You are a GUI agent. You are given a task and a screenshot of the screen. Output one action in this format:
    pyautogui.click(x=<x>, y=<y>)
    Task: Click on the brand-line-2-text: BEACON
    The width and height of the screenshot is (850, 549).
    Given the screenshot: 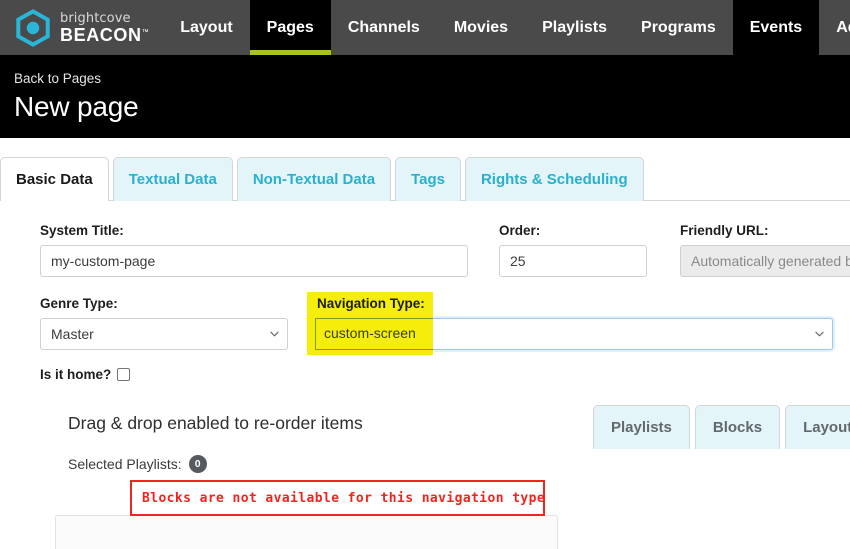 What is the action you would take?
    pyautogui.click(x=101, y=34)
    